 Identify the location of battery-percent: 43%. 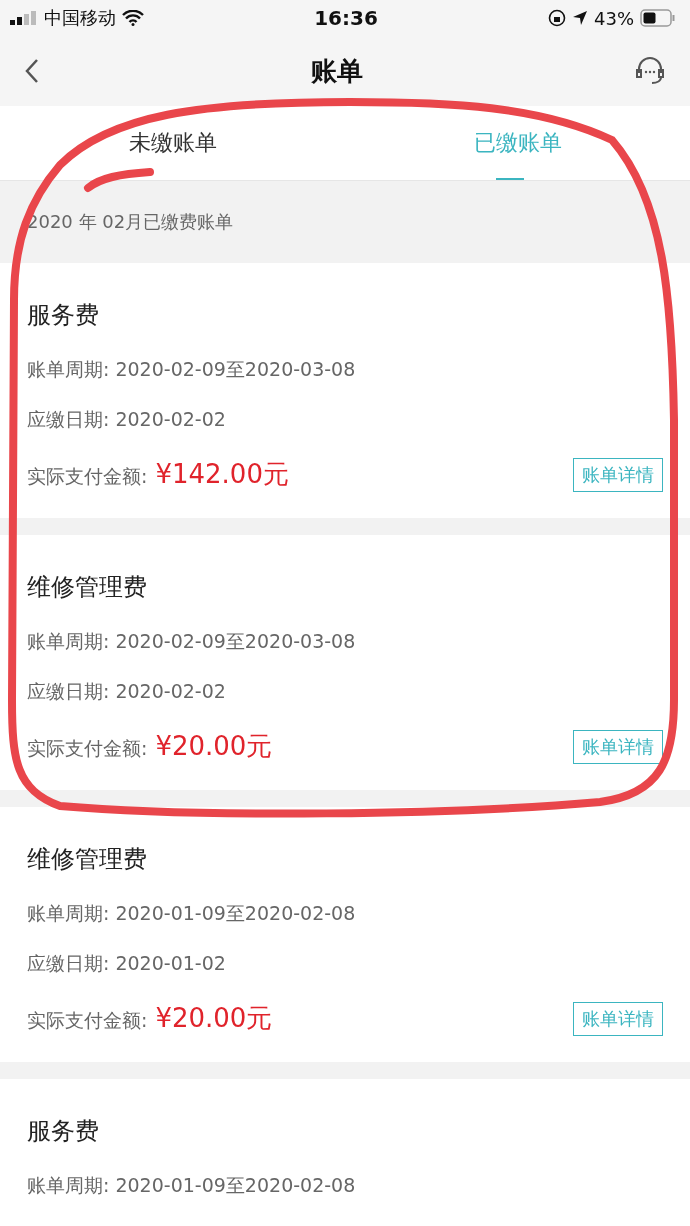
(614, 18).